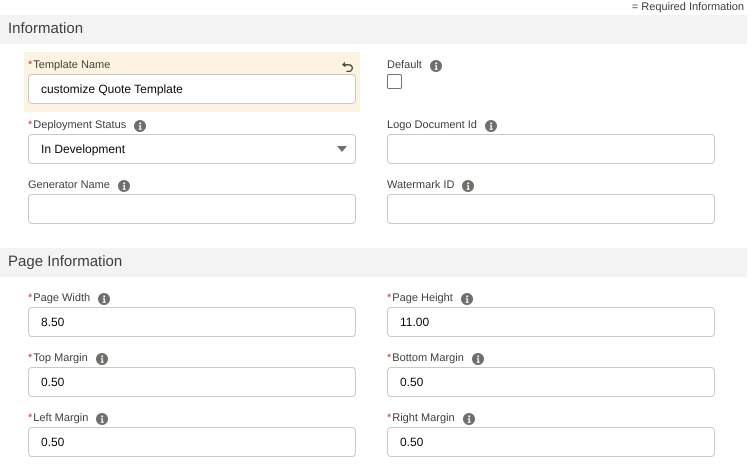  What do you see at coordinates (420, 186) in the screenshot?
I see `field-label: Watermark ID` at bounding box center [420, 186].